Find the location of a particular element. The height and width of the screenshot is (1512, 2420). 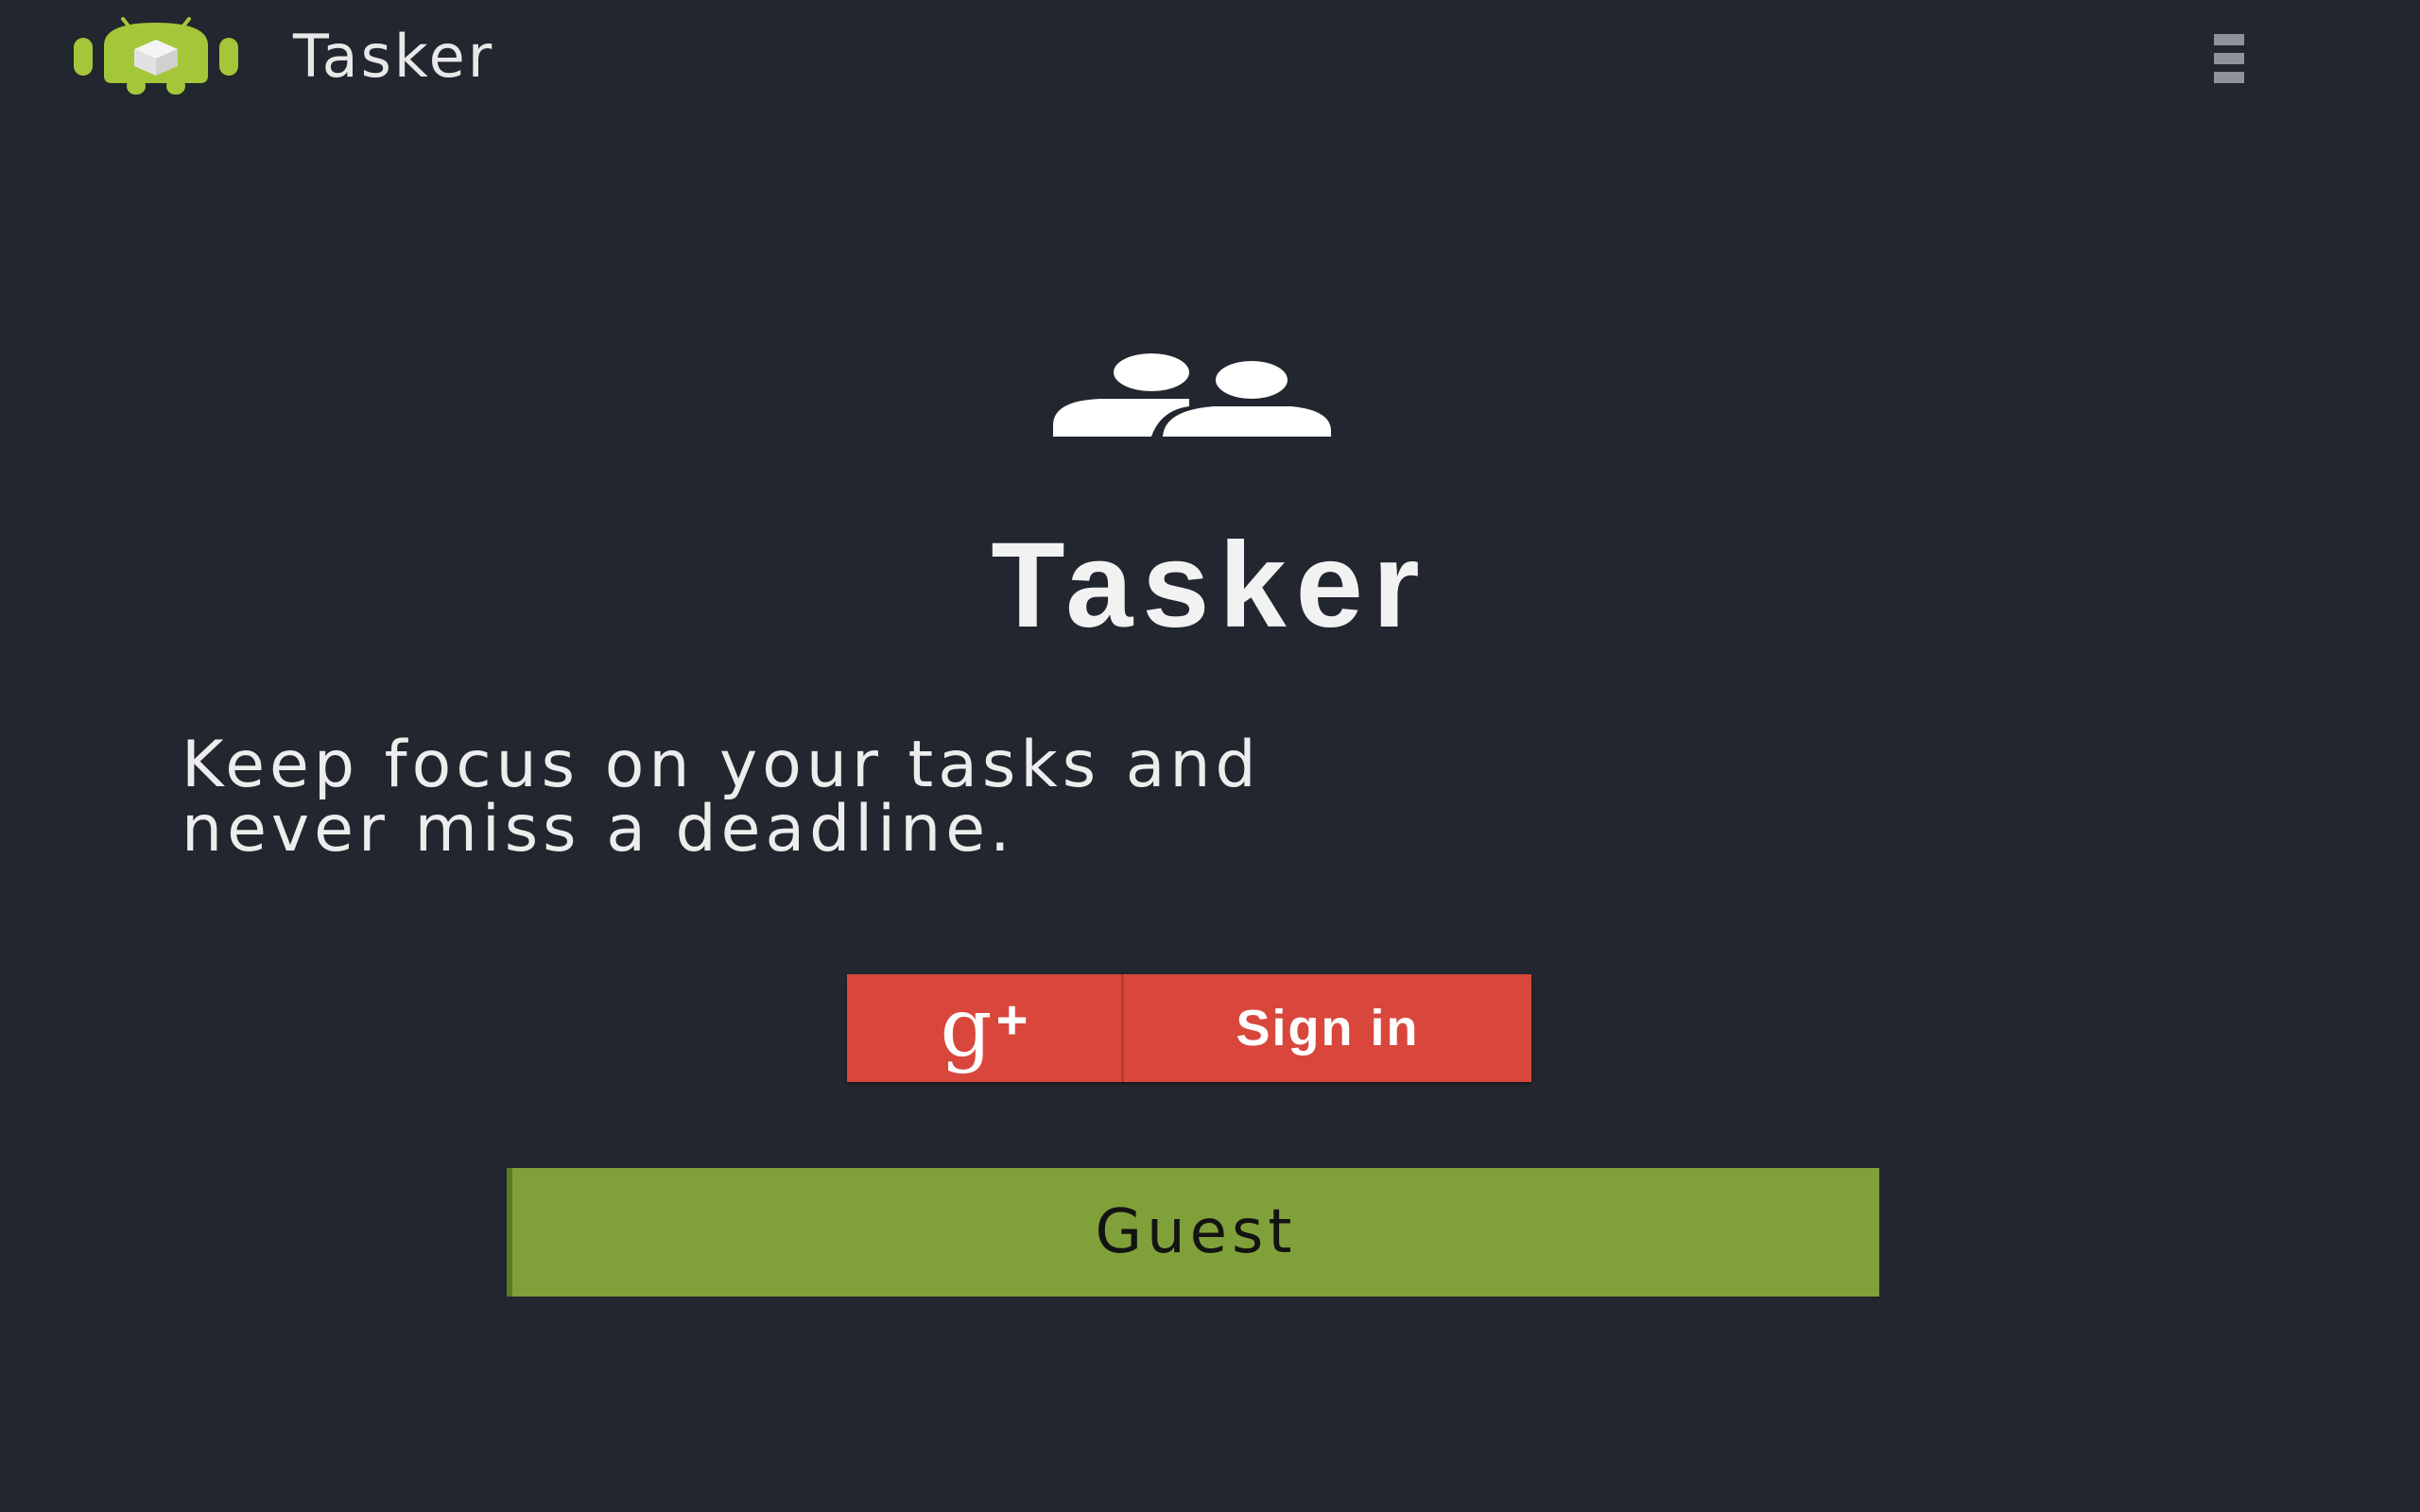

guest-button: Guest is located at coordinates (1193, 1232).